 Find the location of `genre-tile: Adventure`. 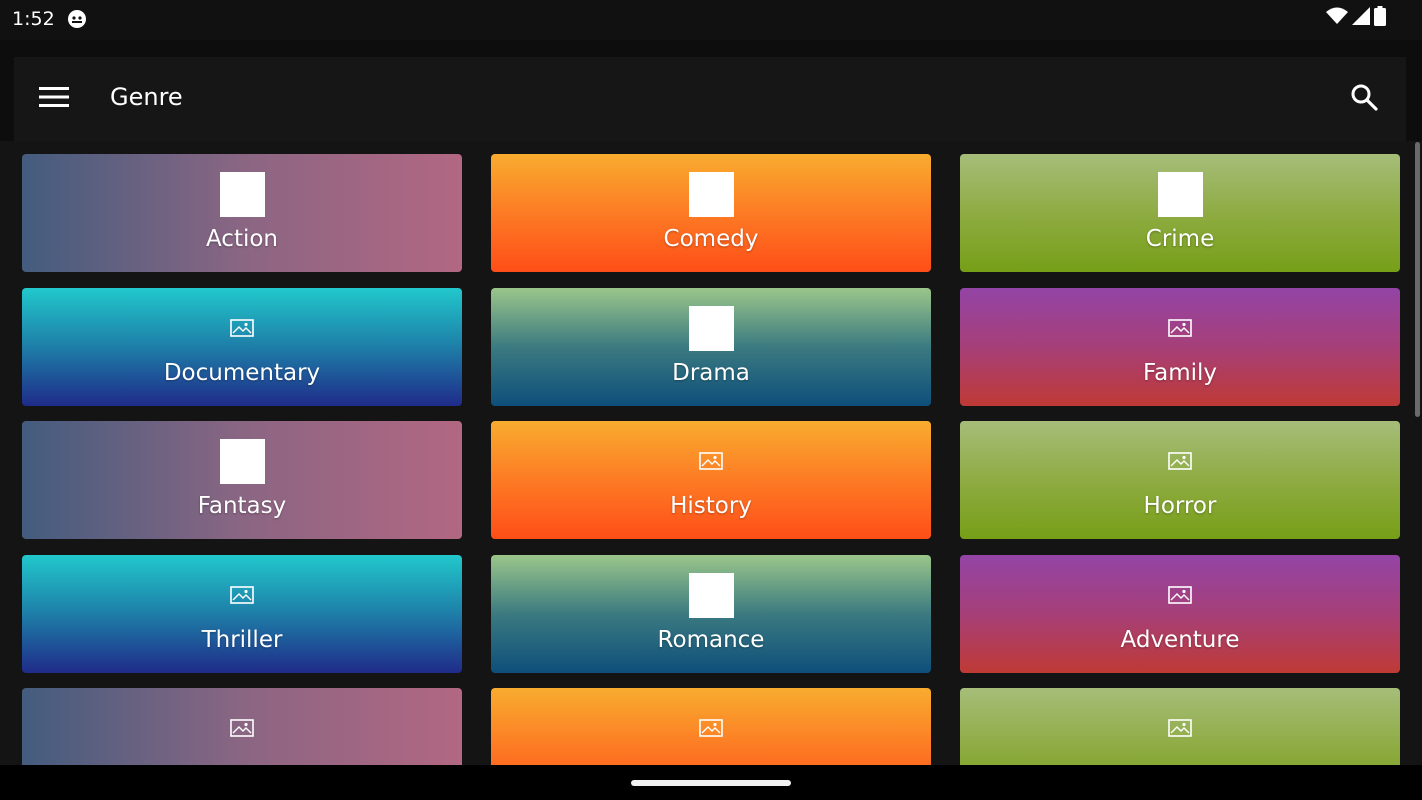

genre-tile: Adventure is located at coordinates (1180, 613).